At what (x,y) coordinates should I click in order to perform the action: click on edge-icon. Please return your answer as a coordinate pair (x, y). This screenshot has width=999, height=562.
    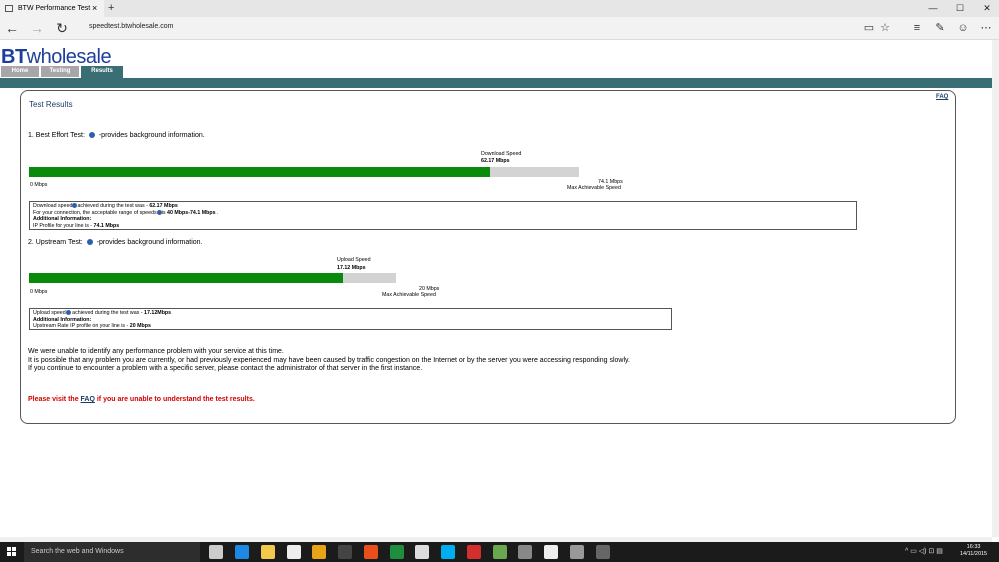
    Looking at the image, I should click on (242, 552).